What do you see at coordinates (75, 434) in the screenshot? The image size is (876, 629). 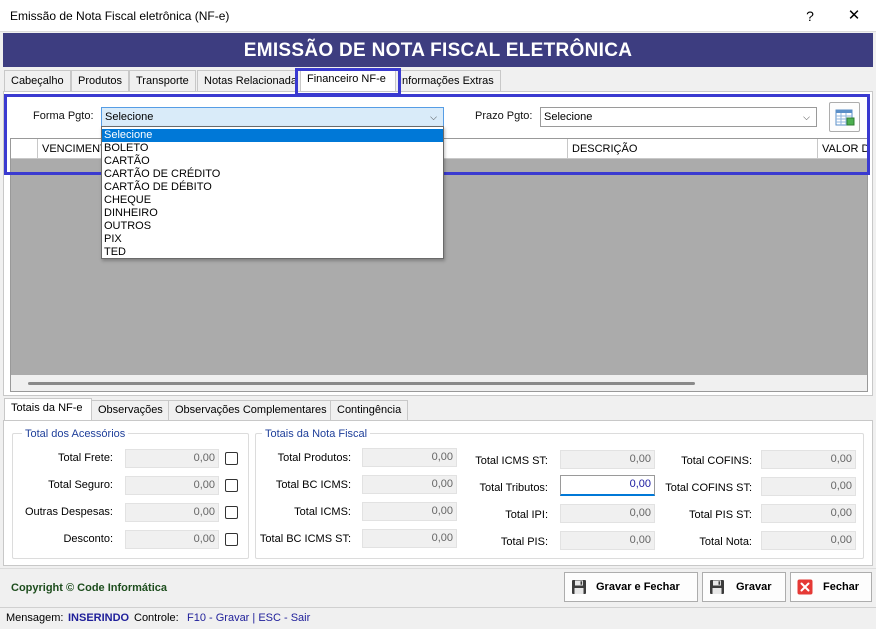 I see `acessorios-group-title: Total dos Acessórios` at bounding box center [75, 434].